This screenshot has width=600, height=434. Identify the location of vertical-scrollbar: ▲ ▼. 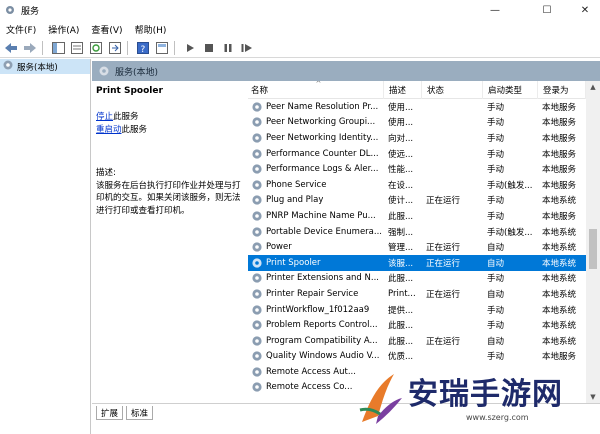
(593, 242).